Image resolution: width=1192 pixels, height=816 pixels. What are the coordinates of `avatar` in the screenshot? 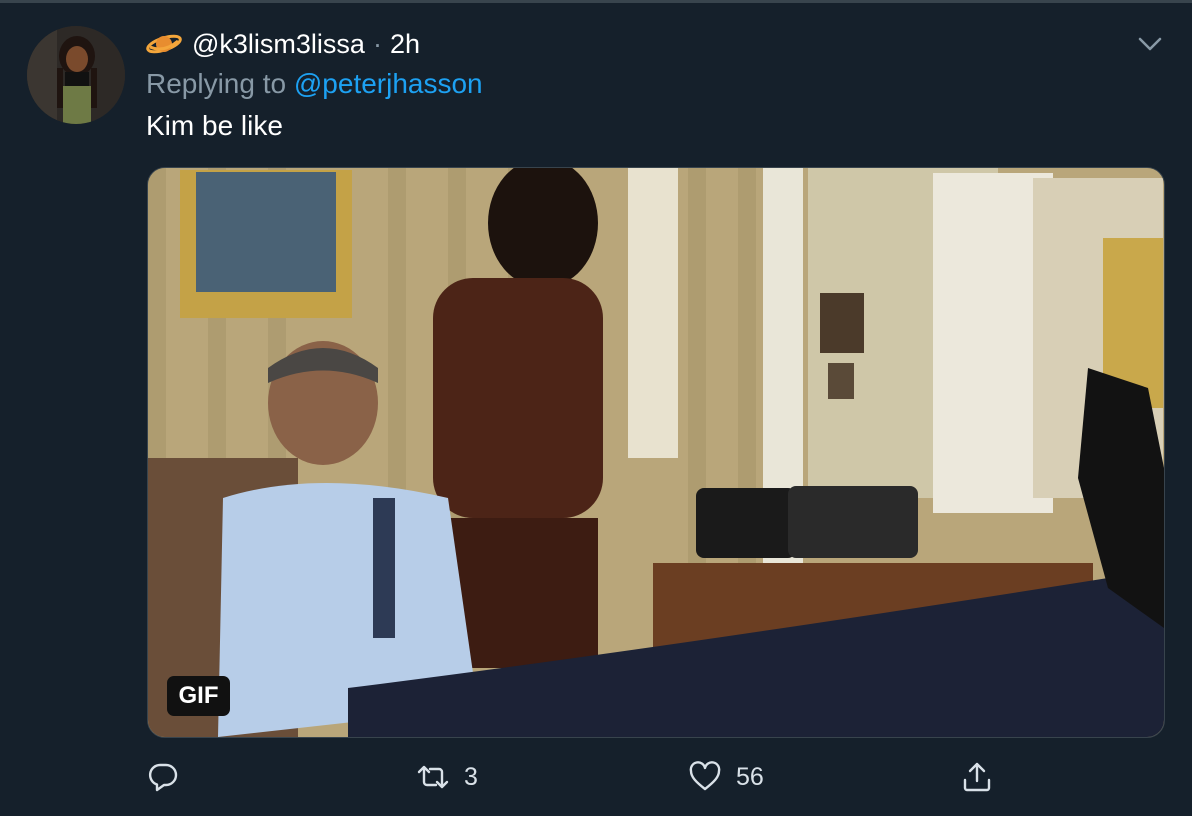 It's located at (76, 75).